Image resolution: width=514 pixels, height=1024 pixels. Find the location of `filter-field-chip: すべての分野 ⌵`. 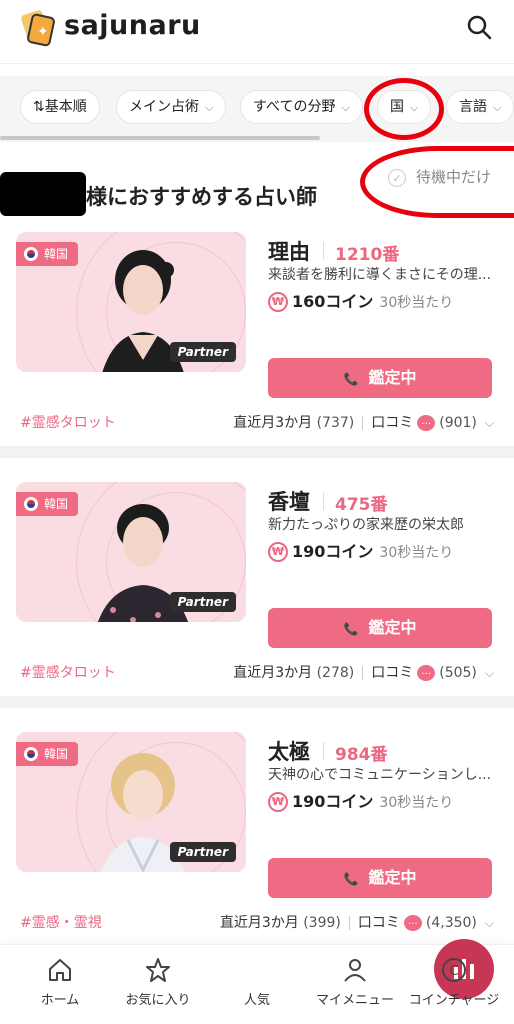

filter-field-chip: すべての分野 ⌵ is located at coordinates (301, 107).